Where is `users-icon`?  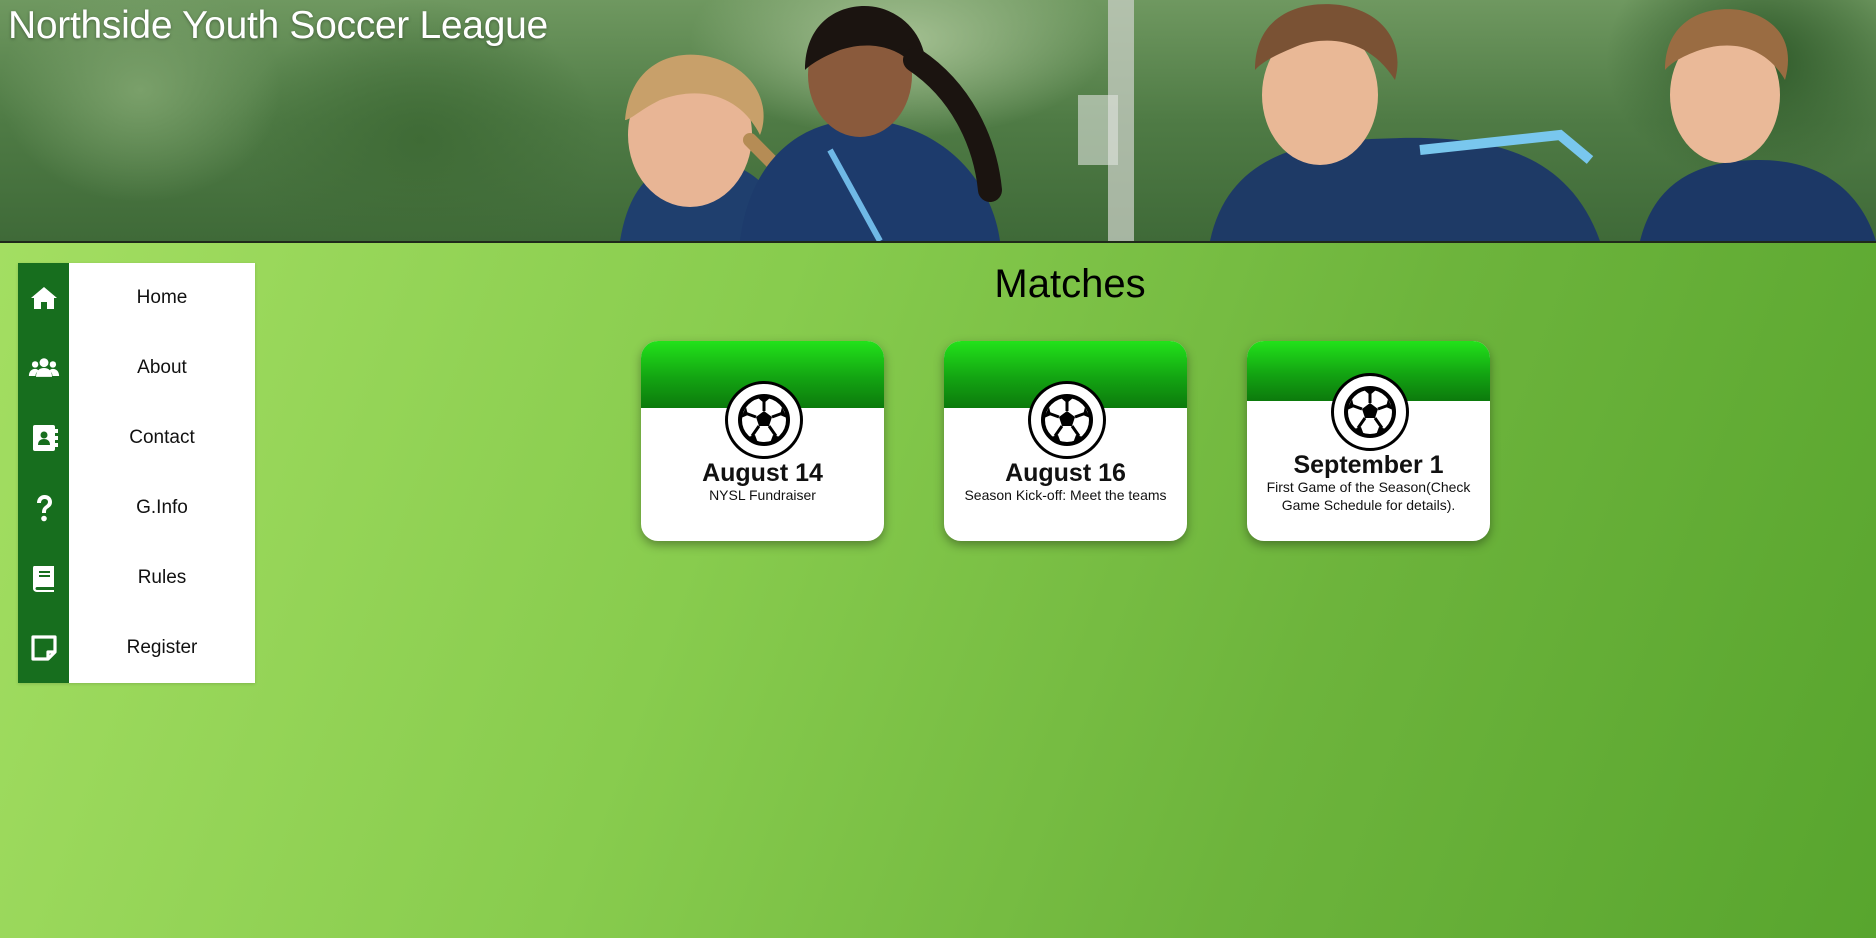 users-icon is located at coordinates (43, 368).